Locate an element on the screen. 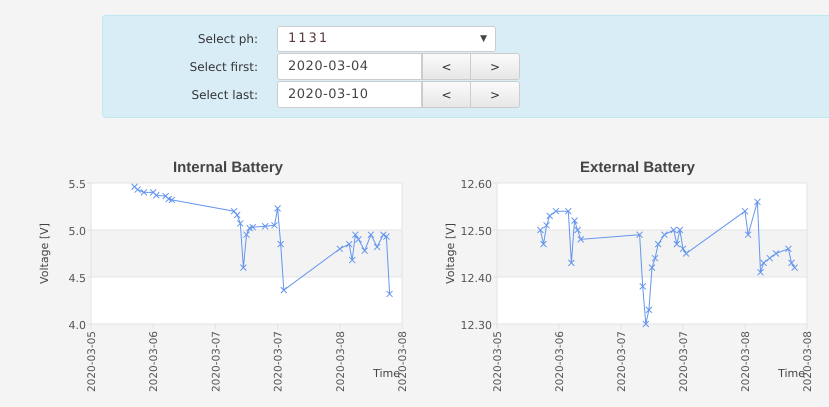 The image size is (829, 407). y-tick-label: 12.60 is located at coordinates (476, 184).